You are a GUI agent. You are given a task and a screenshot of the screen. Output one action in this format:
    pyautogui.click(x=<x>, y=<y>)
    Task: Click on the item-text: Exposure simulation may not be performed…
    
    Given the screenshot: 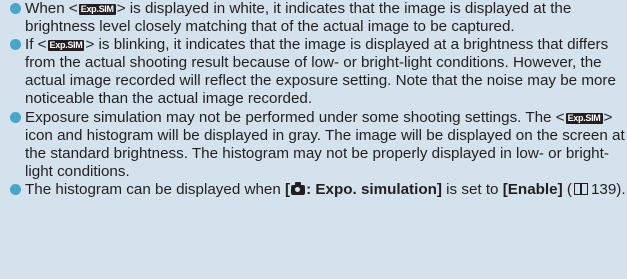 What is the action you would take?
    pyautogui.click(x=295, y=117)
    